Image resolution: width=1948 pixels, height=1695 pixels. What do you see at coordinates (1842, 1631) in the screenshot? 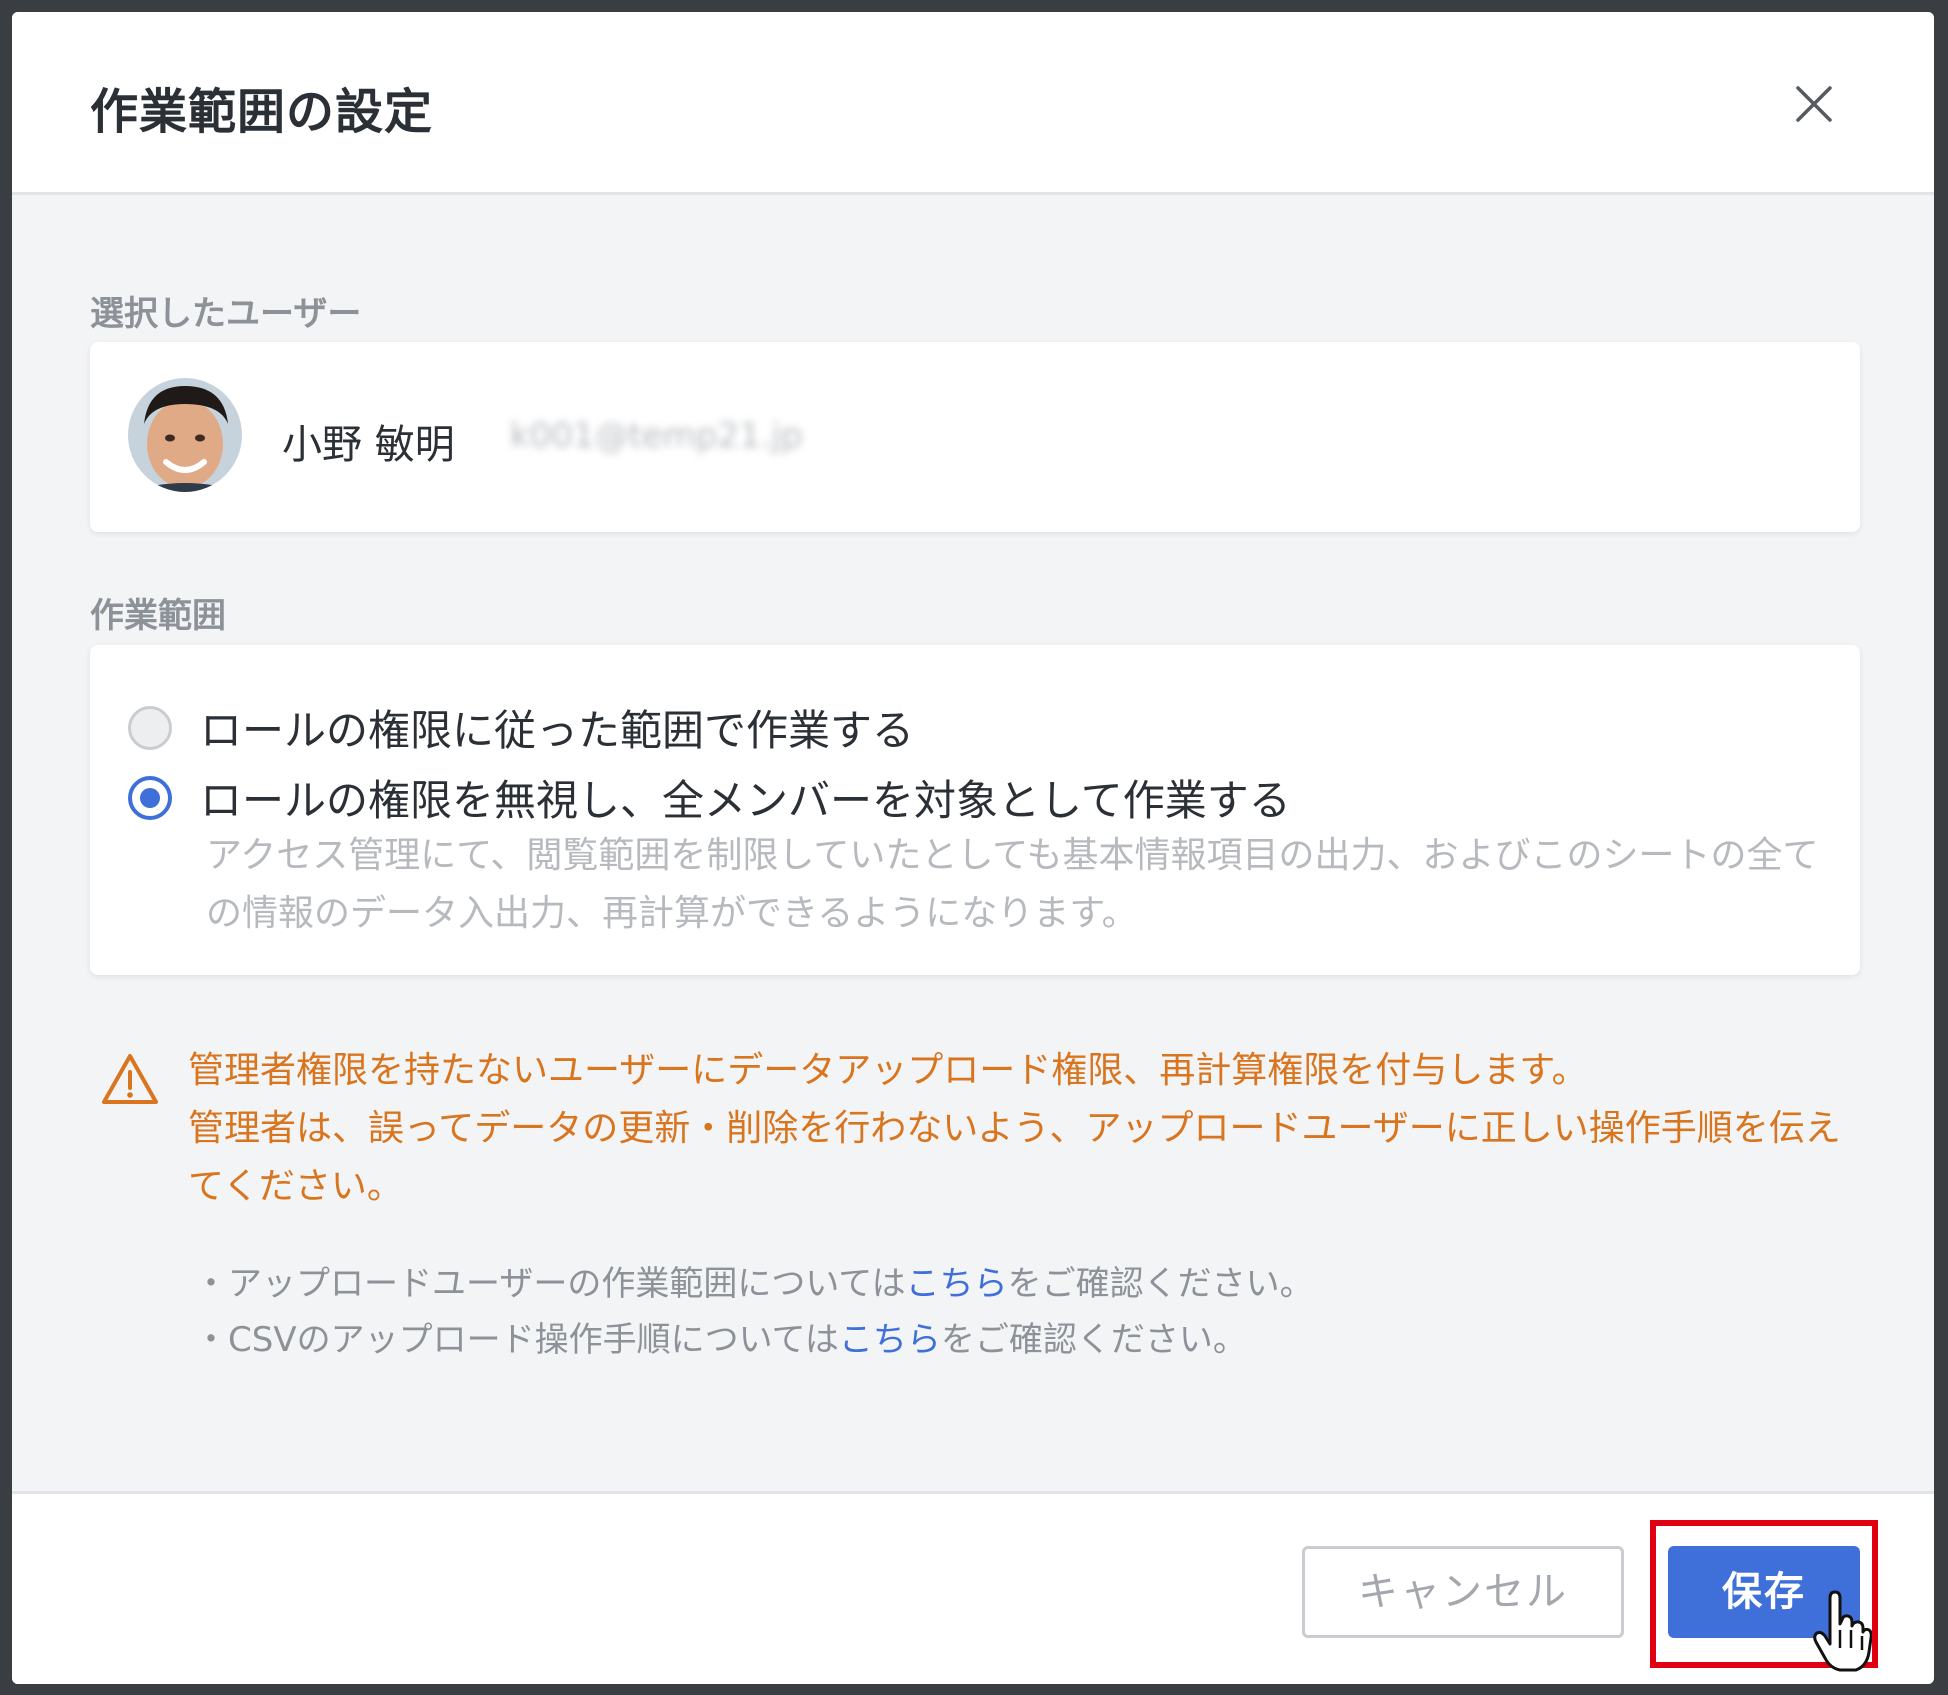
I see `hand-cursor-icon` at bounding box center [1842, 1631].